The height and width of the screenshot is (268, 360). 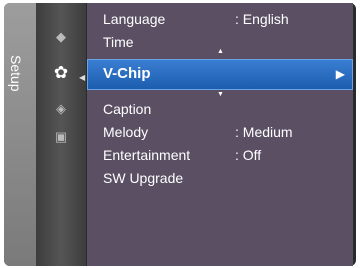 I want to click on scroll-down-icon: ▼, so click(x=220, y=94).